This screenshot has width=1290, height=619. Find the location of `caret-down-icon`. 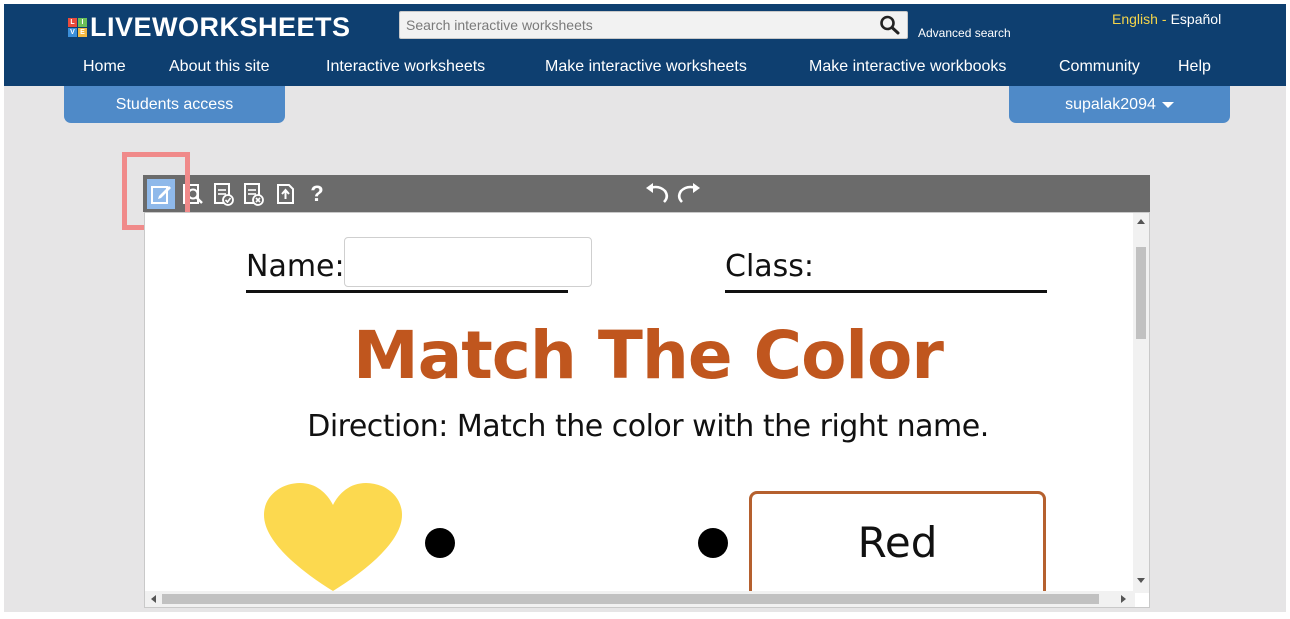

caret-down-icon is located at coordinates (1167, 104).